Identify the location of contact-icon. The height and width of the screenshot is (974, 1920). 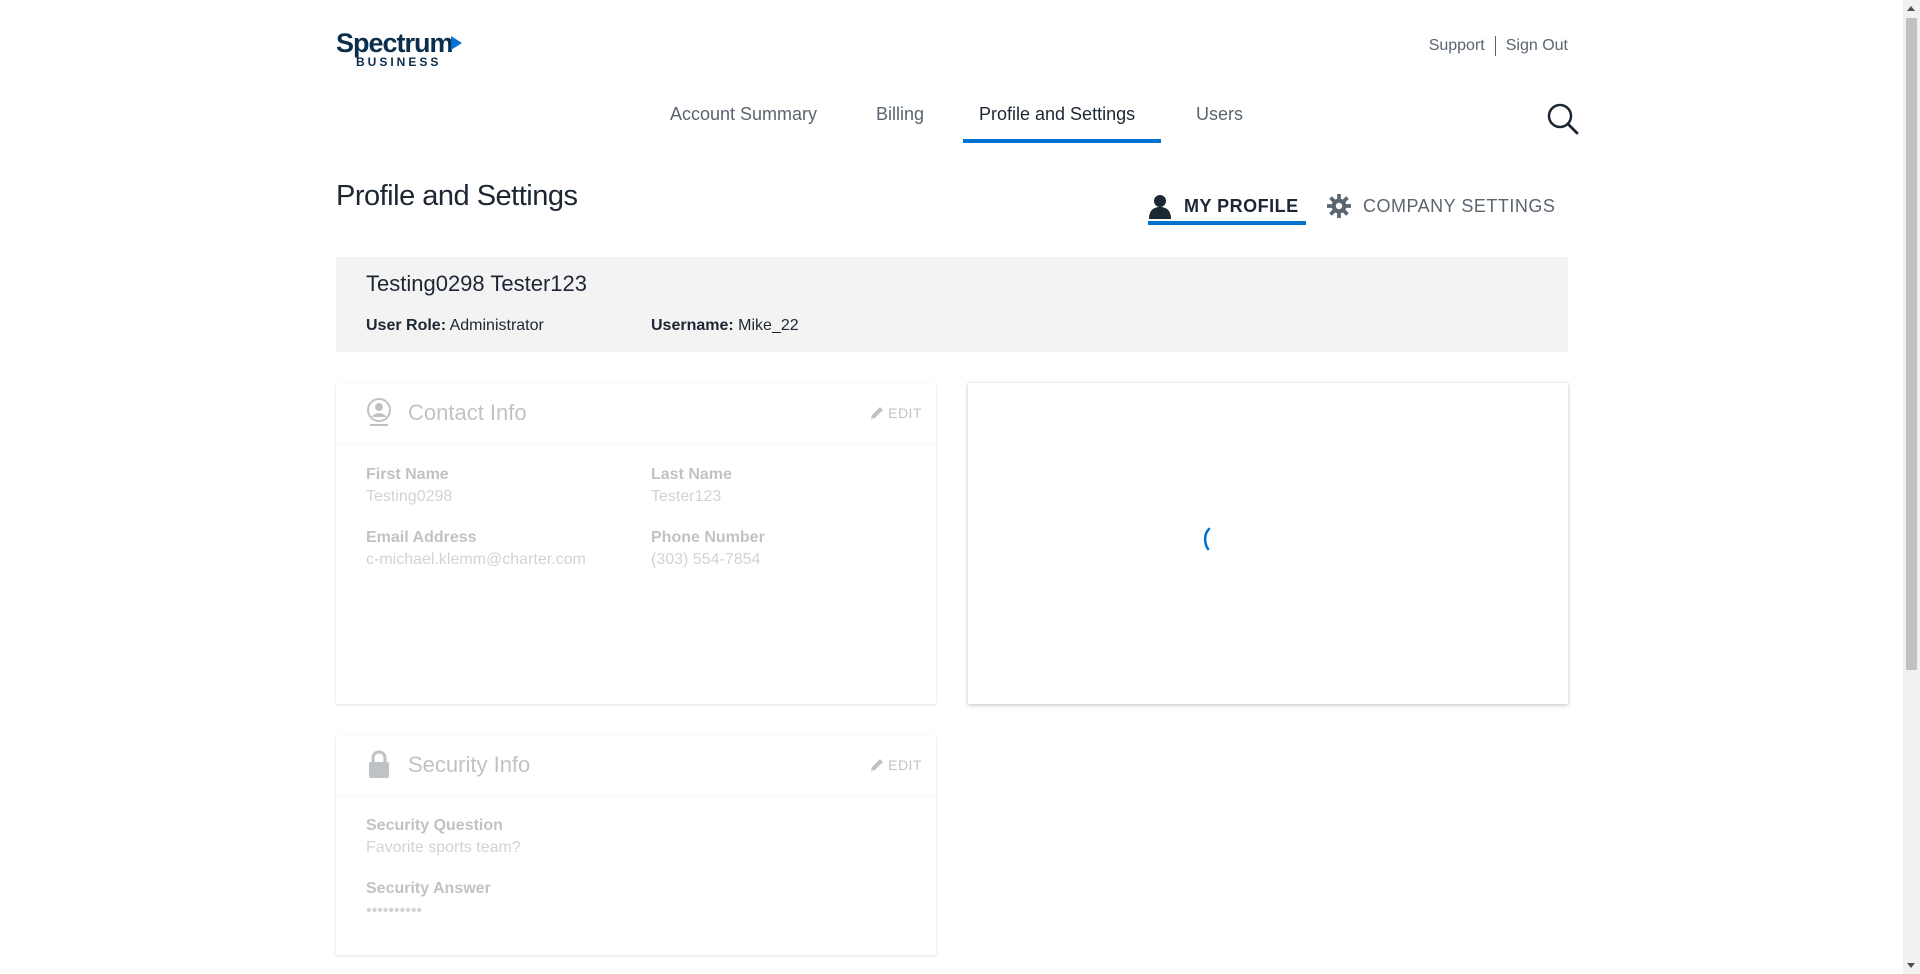
(379, 412).